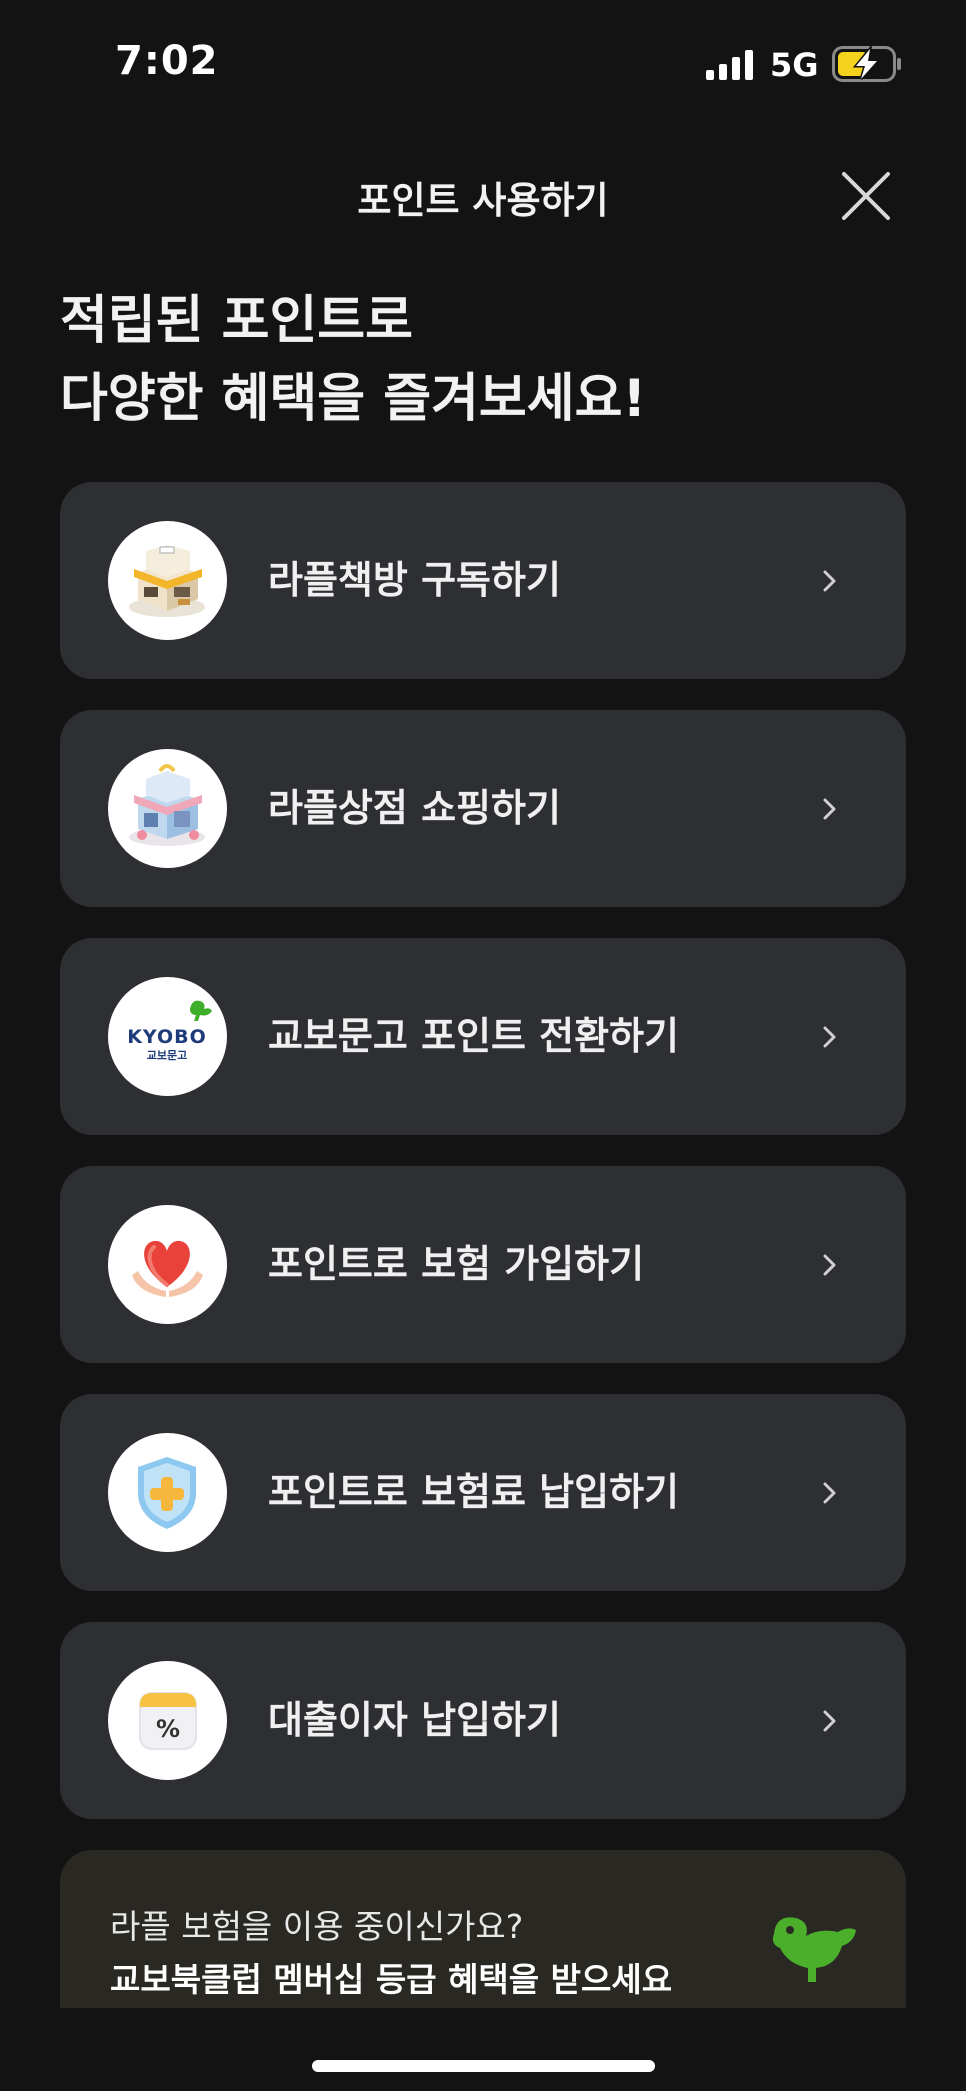 The width and height of the screenshot is (966, 2091). Describe the element at coordinates (236, 321) in the screenshot. I see `headline-line1: 적립된 포인트로` at that location.